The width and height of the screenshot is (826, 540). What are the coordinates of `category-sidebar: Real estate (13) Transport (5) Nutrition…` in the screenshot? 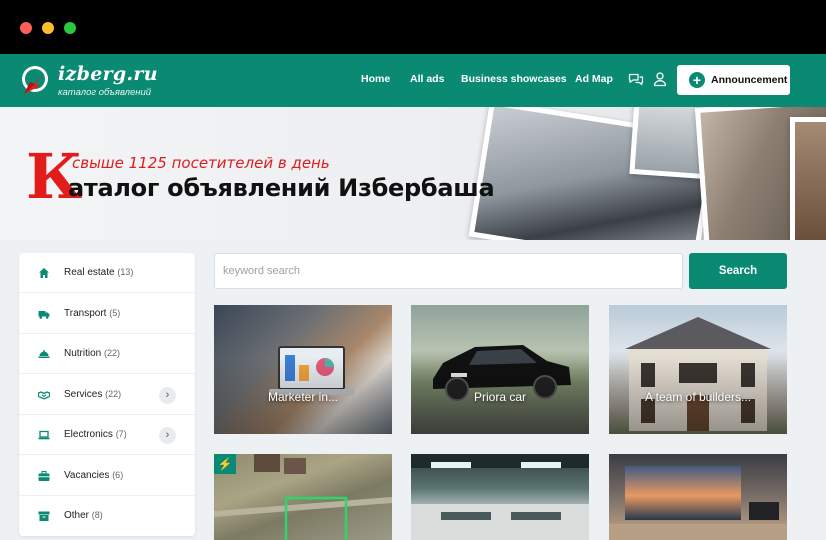 It's located at (107, 394).